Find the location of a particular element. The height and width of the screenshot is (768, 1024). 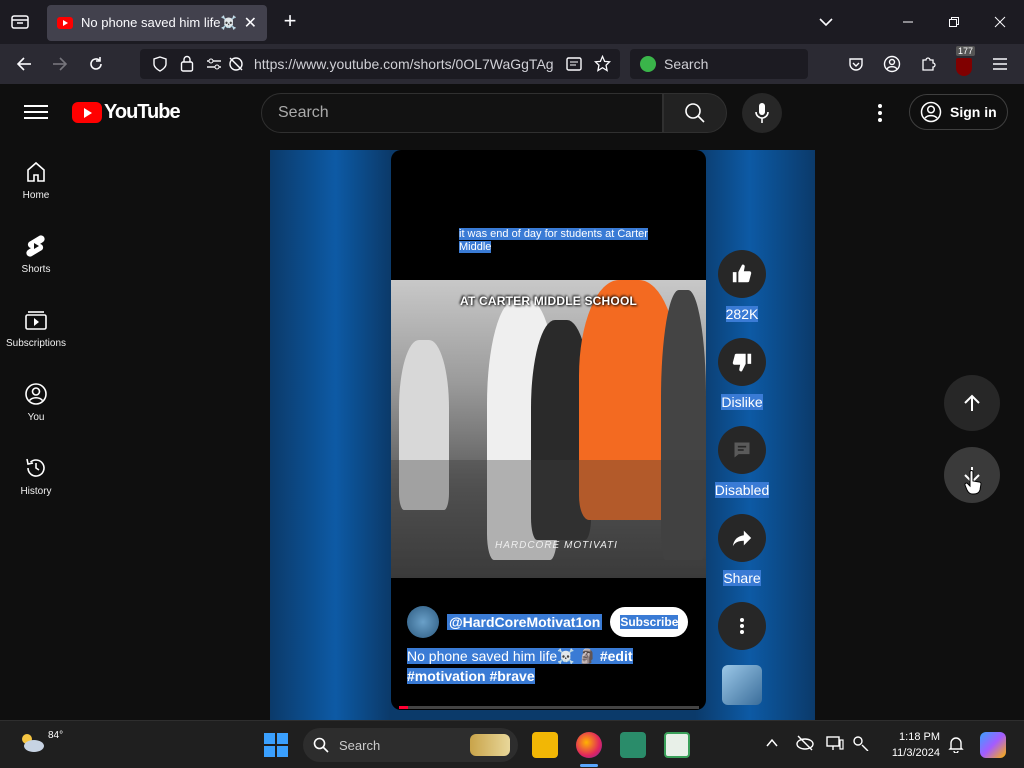

reload-button is located at coordinates (96, 64).